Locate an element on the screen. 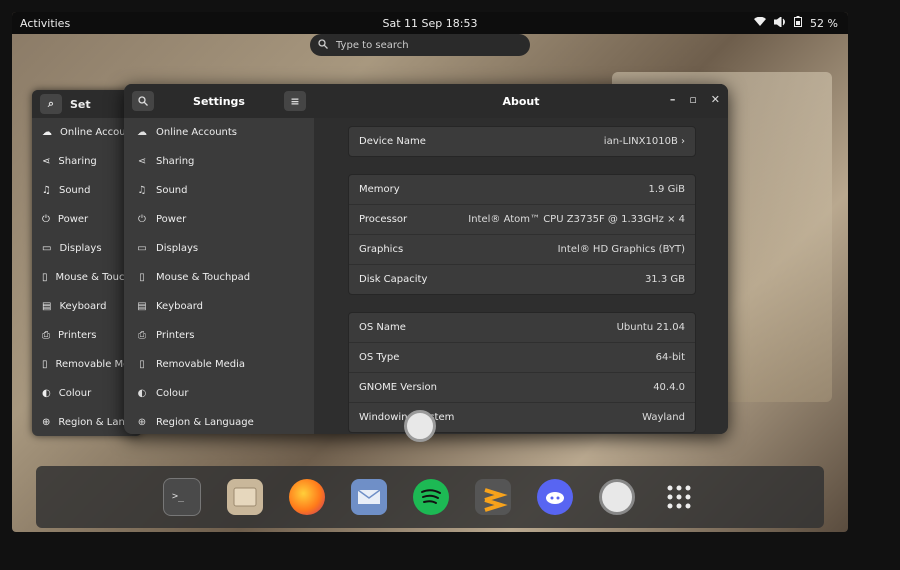  files-icon is located at coordinates (245, 497).